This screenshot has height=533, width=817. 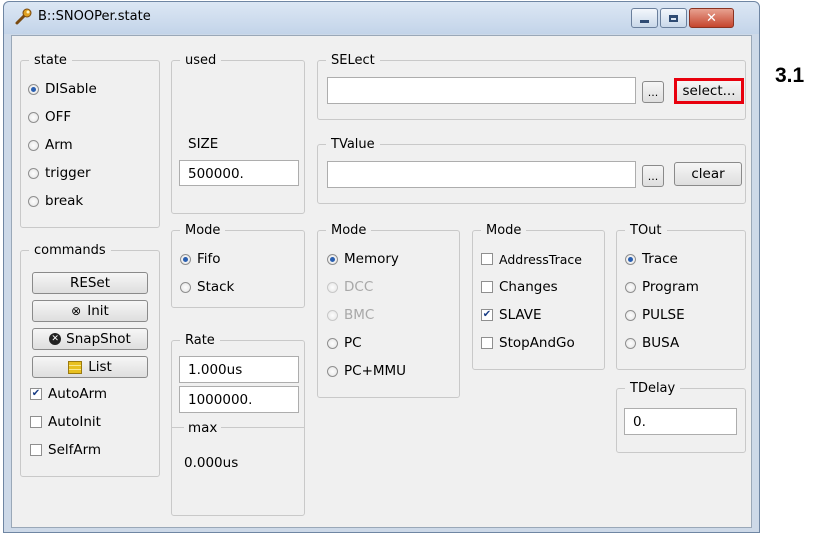 I want to click on reset-button: RESet, so click(x=90, y=283).